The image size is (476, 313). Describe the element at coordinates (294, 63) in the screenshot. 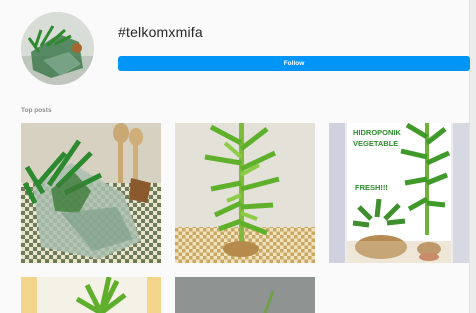

I see `follow-button: Follow` at that location.